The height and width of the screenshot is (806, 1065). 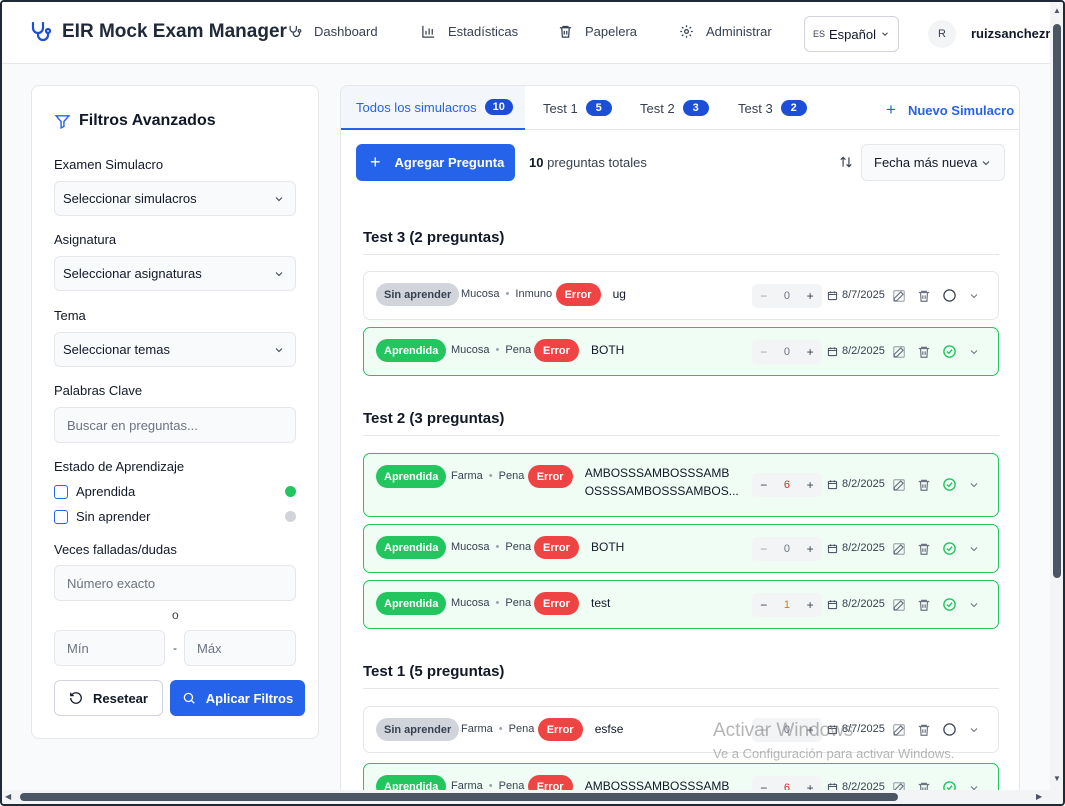 I want to click on username: ruizsanchezro, so click(x=1014, y=33).